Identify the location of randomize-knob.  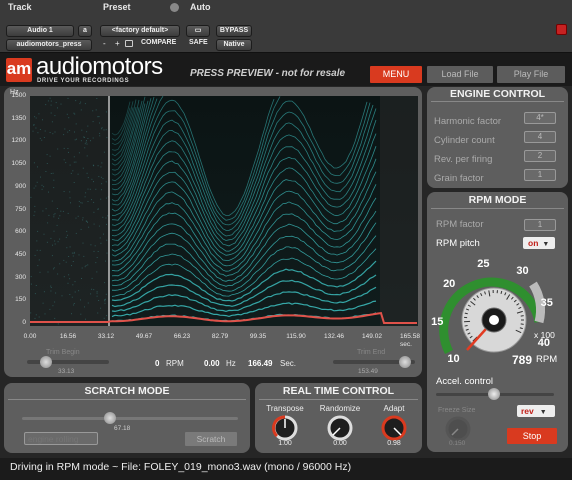
(340, 428).